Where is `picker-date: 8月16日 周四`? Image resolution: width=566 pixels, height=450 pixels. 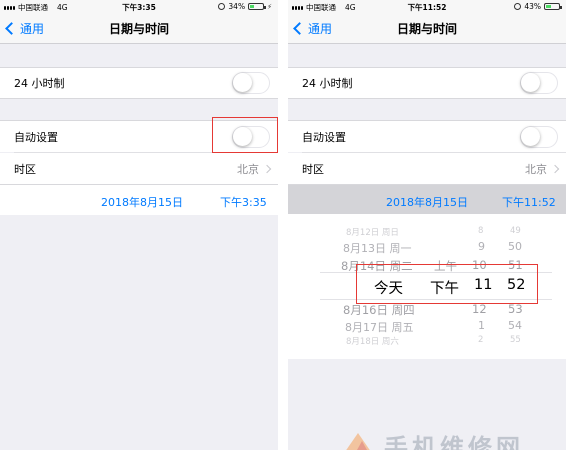 picker-date: 8月16日 周四 is located at coordinates (379, 310).